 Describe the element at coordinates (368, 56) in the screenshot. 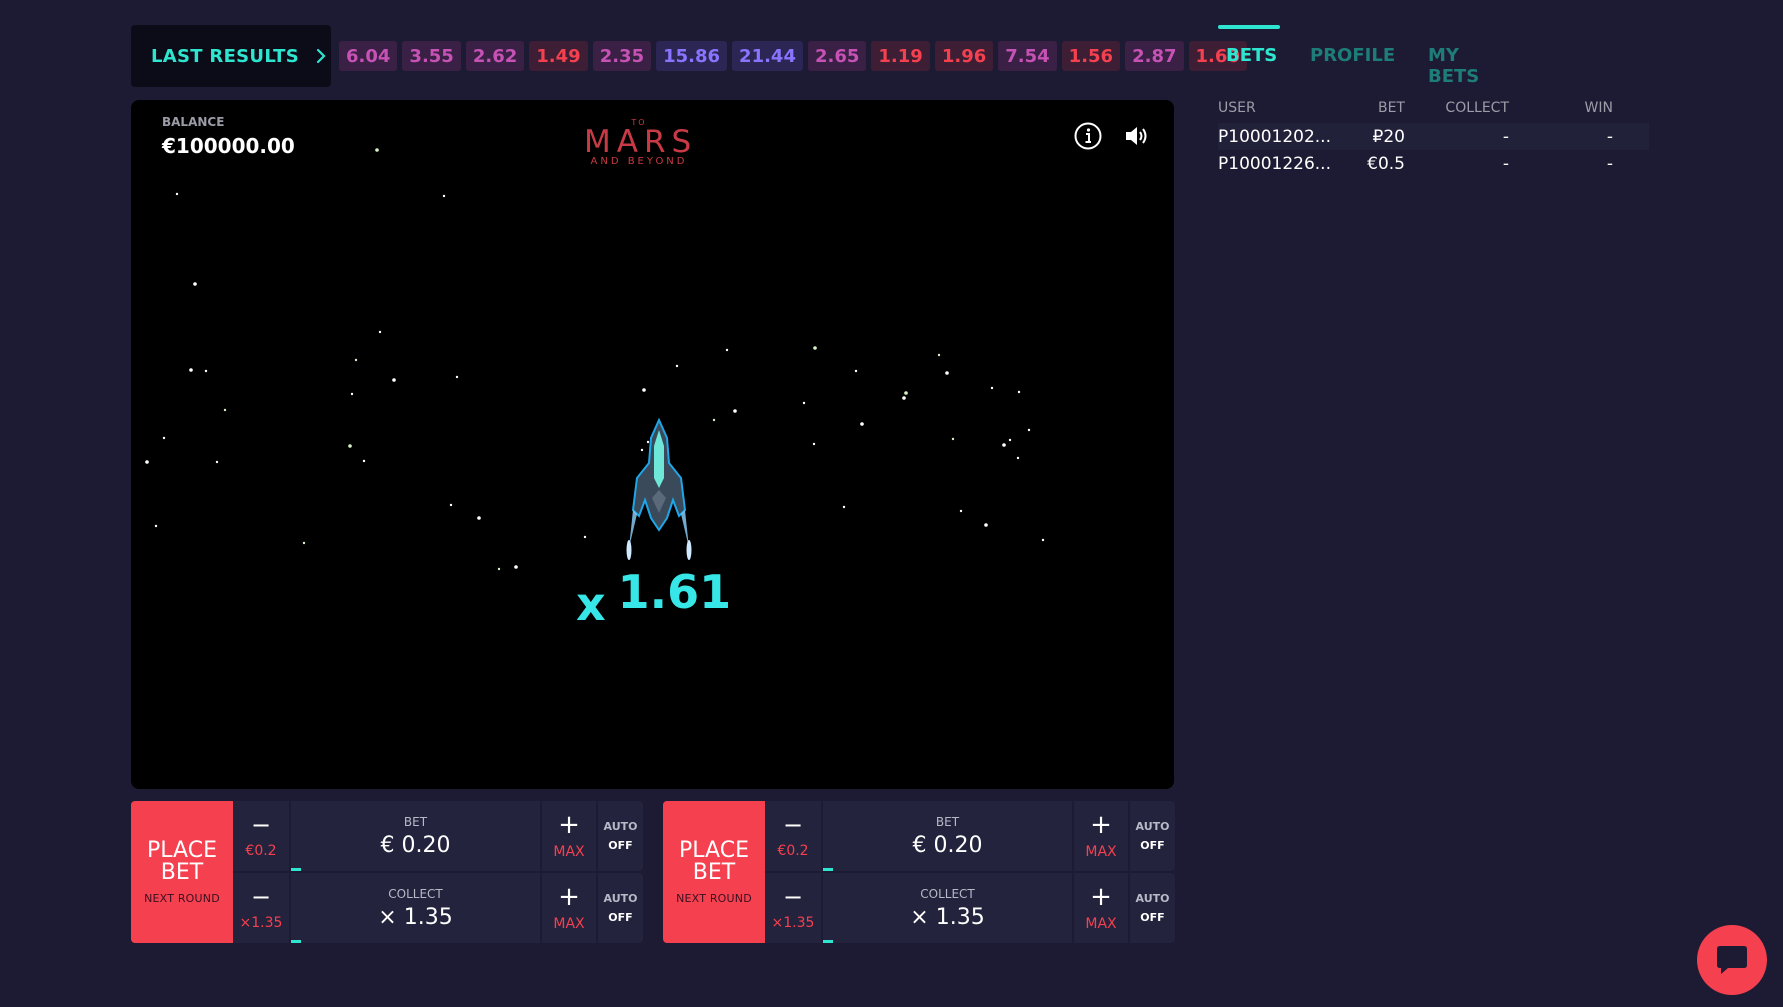

I see `result-chip: 6.04` at that location.